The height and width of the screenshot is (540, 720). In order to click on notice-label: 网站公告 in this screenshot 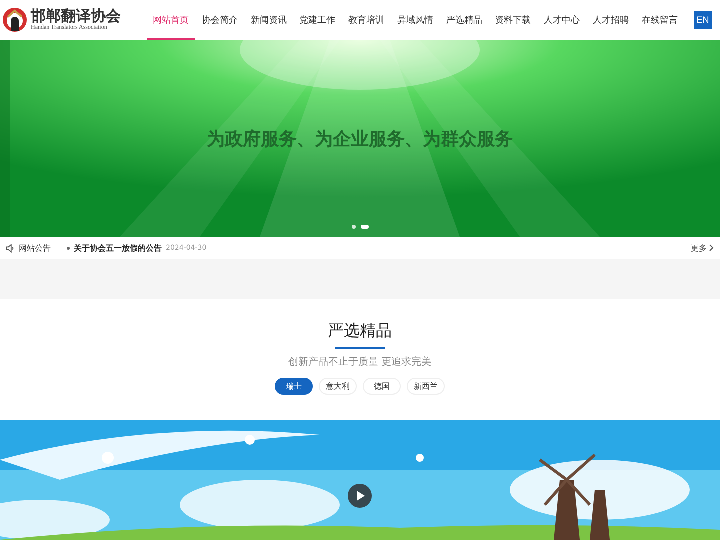, I will do `click(35, 248)`.